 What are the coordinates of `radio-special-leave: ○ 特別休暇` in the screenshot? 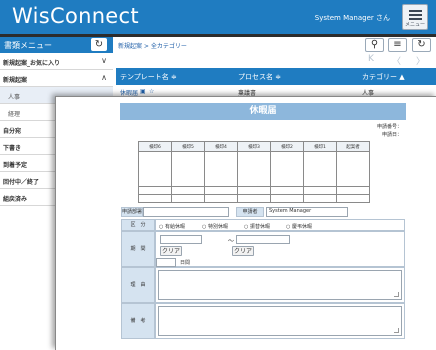 It's located at (215, 226).